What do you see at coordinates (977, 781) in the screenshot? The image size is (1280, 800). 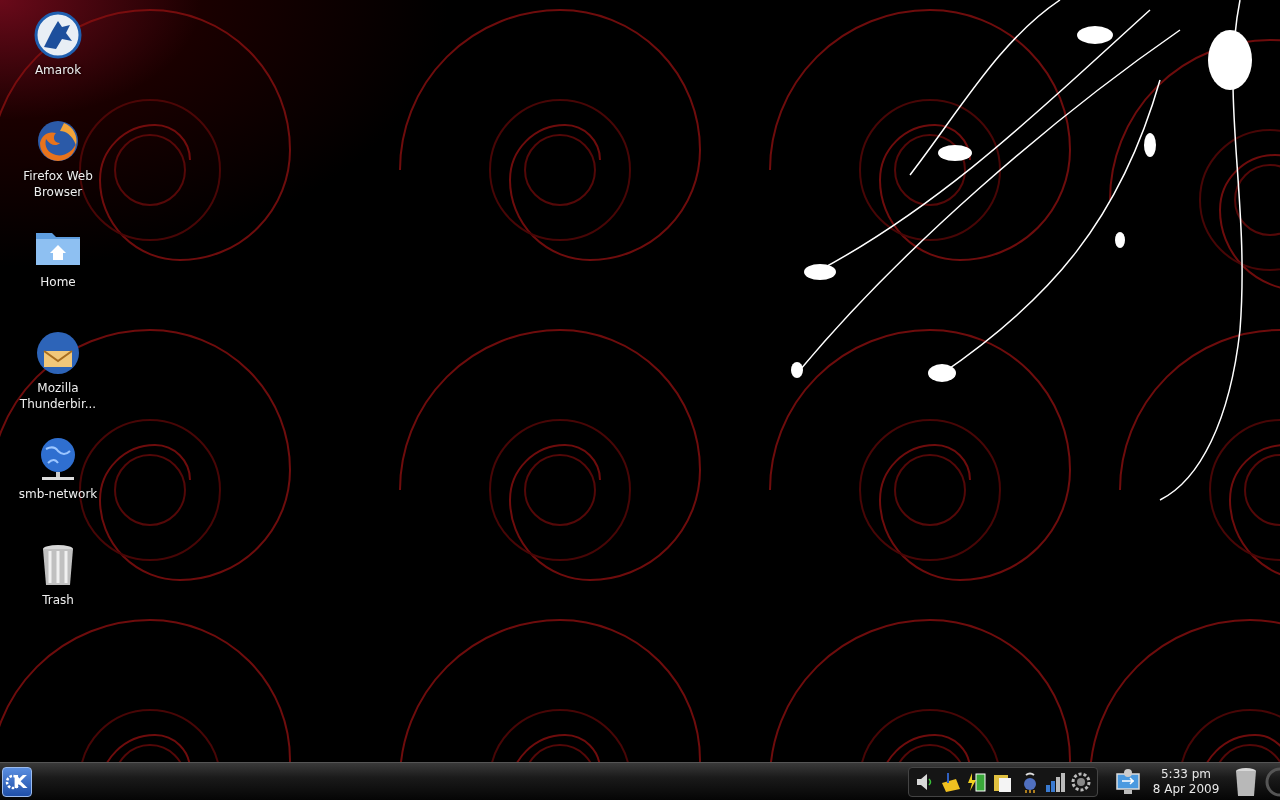 I see `battery-icon` at bounding box center [977, 781].